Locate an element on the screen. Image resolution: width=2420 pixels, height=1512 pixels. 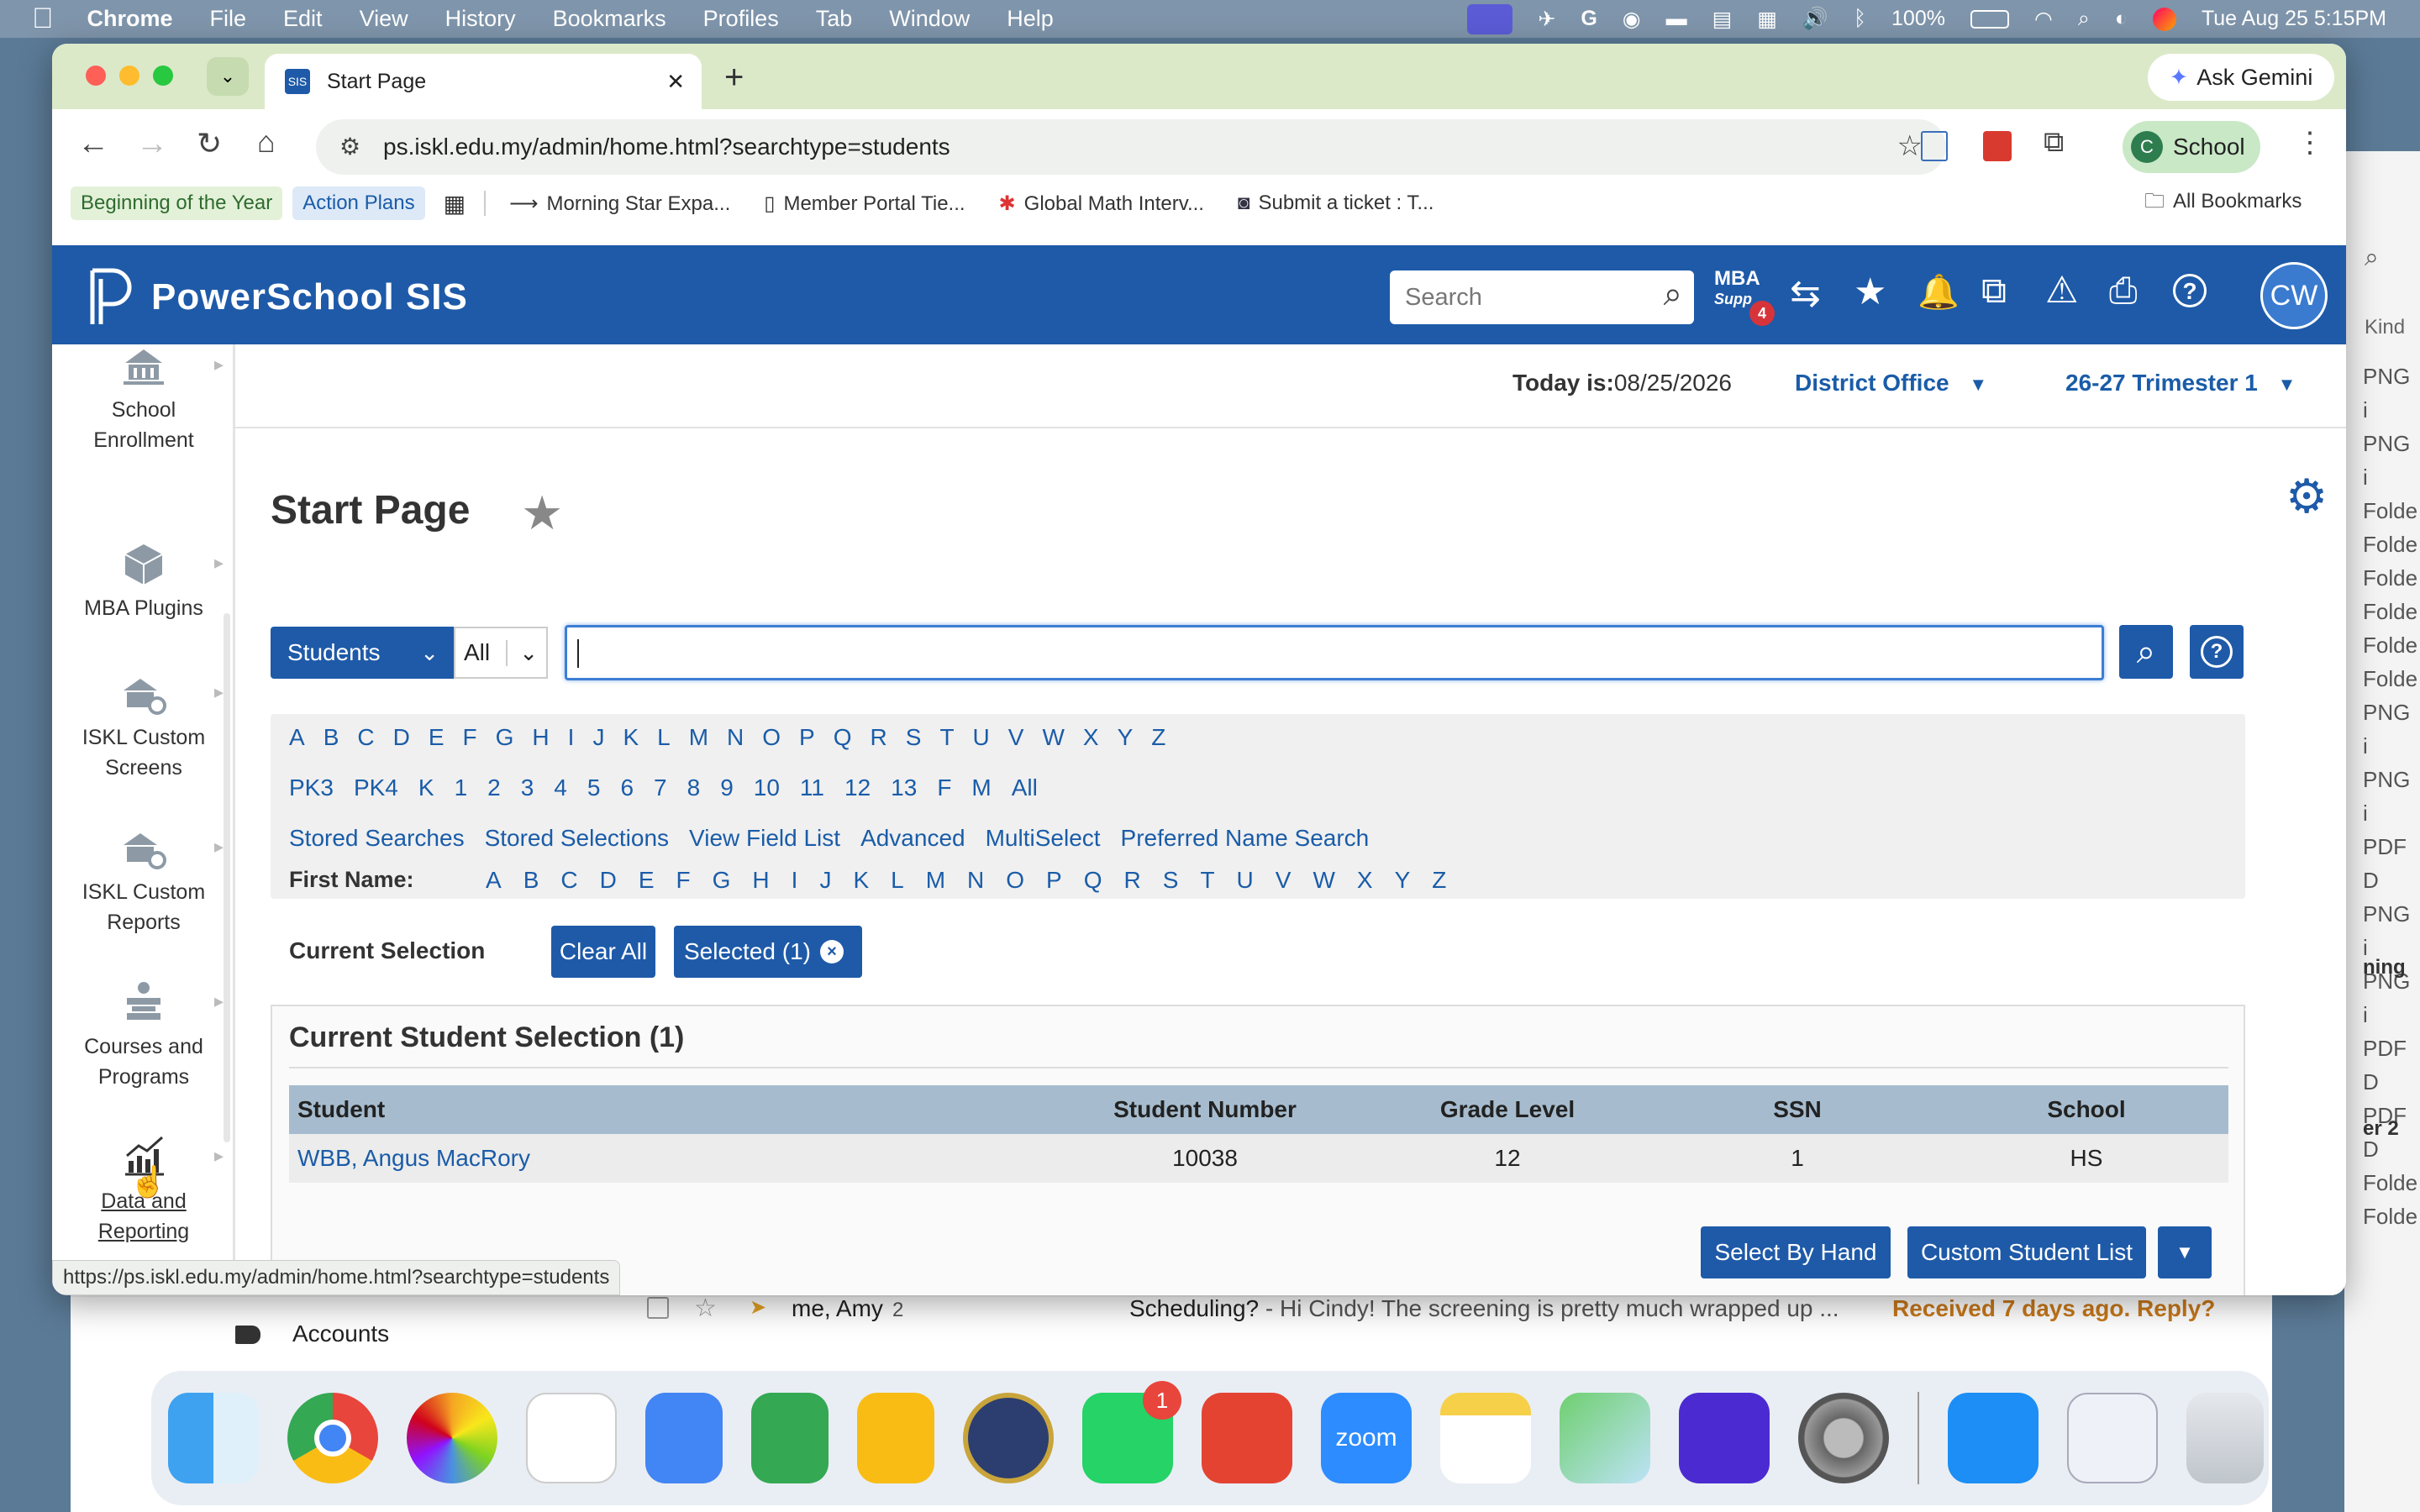
first-name-letter-link-13: N is located at coordinates (975, 880).